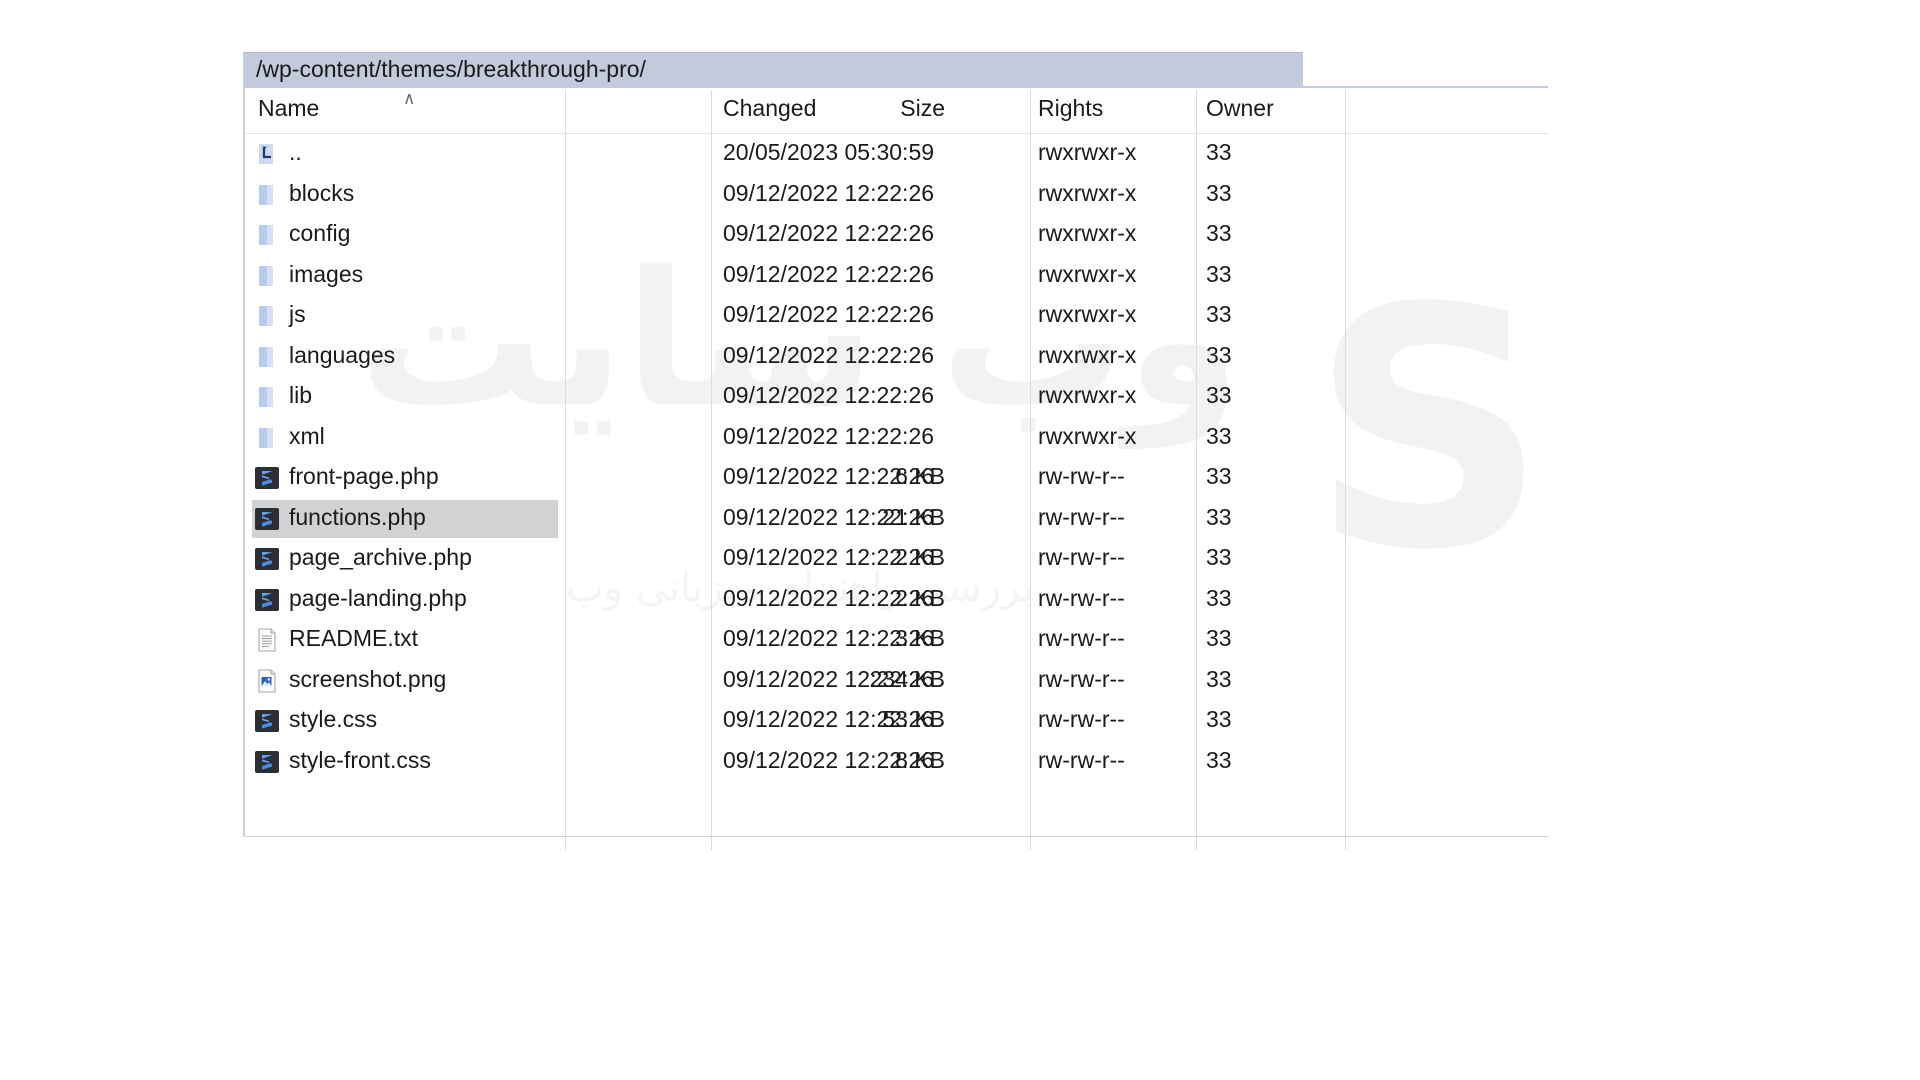  Describe the element at coordinates (267, 154) in the screenshot. I see `parent-folder-icon` at that location.